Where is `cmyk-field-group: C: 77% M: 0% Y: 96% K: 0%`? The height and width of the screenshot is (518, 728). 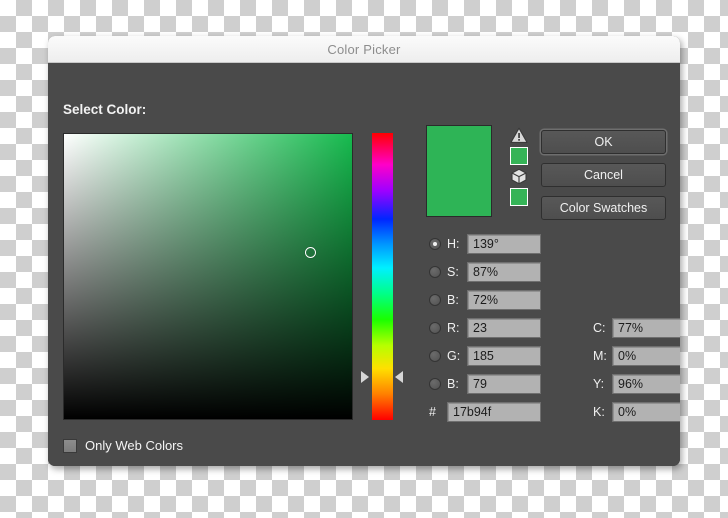
cmyk-field-group: C: 77% M: 0% Y: 96% K: 0% is located at coordinates (636, 373).